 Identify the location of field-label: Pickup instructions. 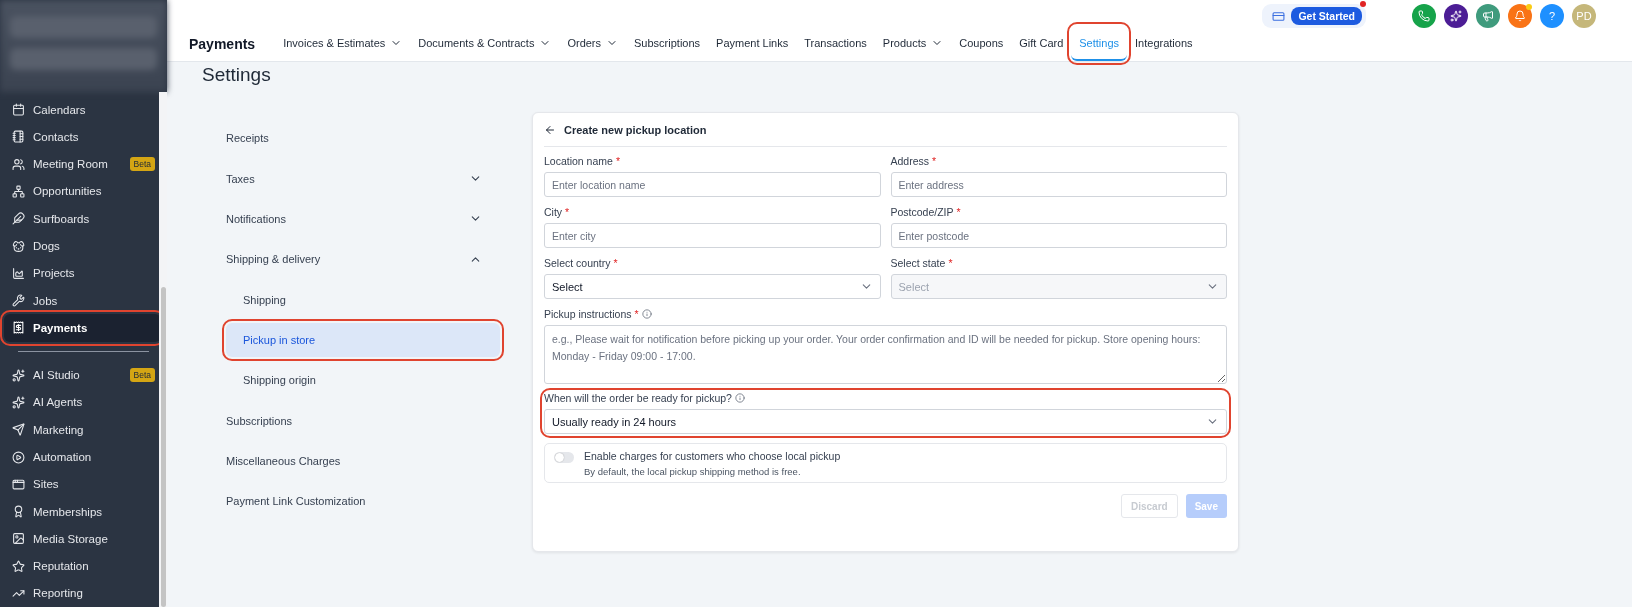
(588, 314).